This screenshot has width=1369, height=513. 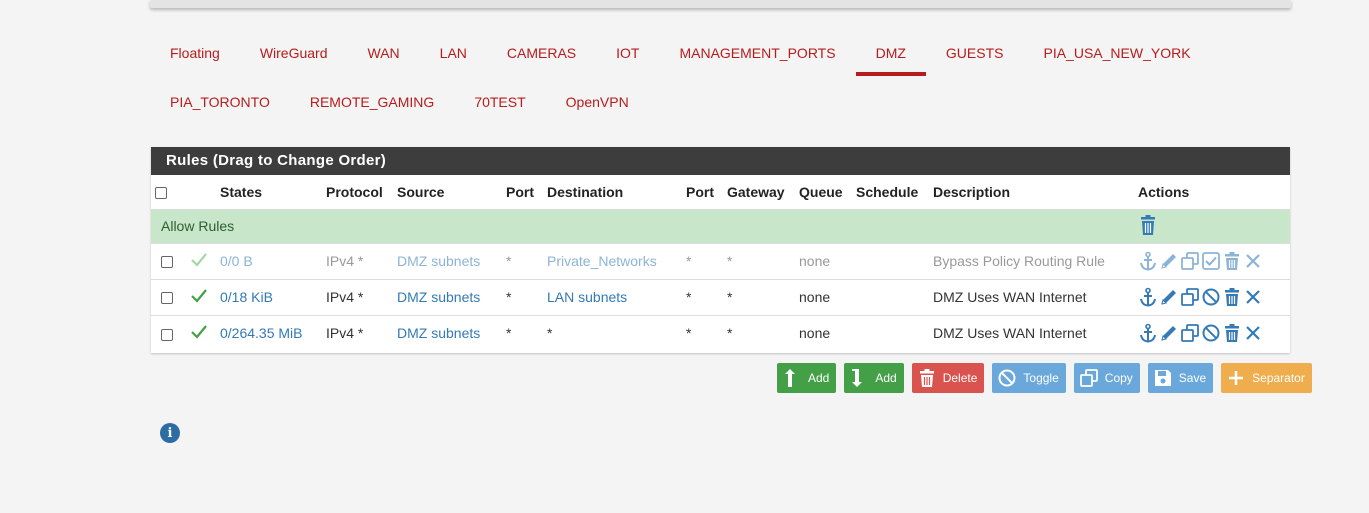 What do you see at coordinates (453, 52) in the screenshot?
I see `tab-lan: LAN` at bounding box center [453, 52].